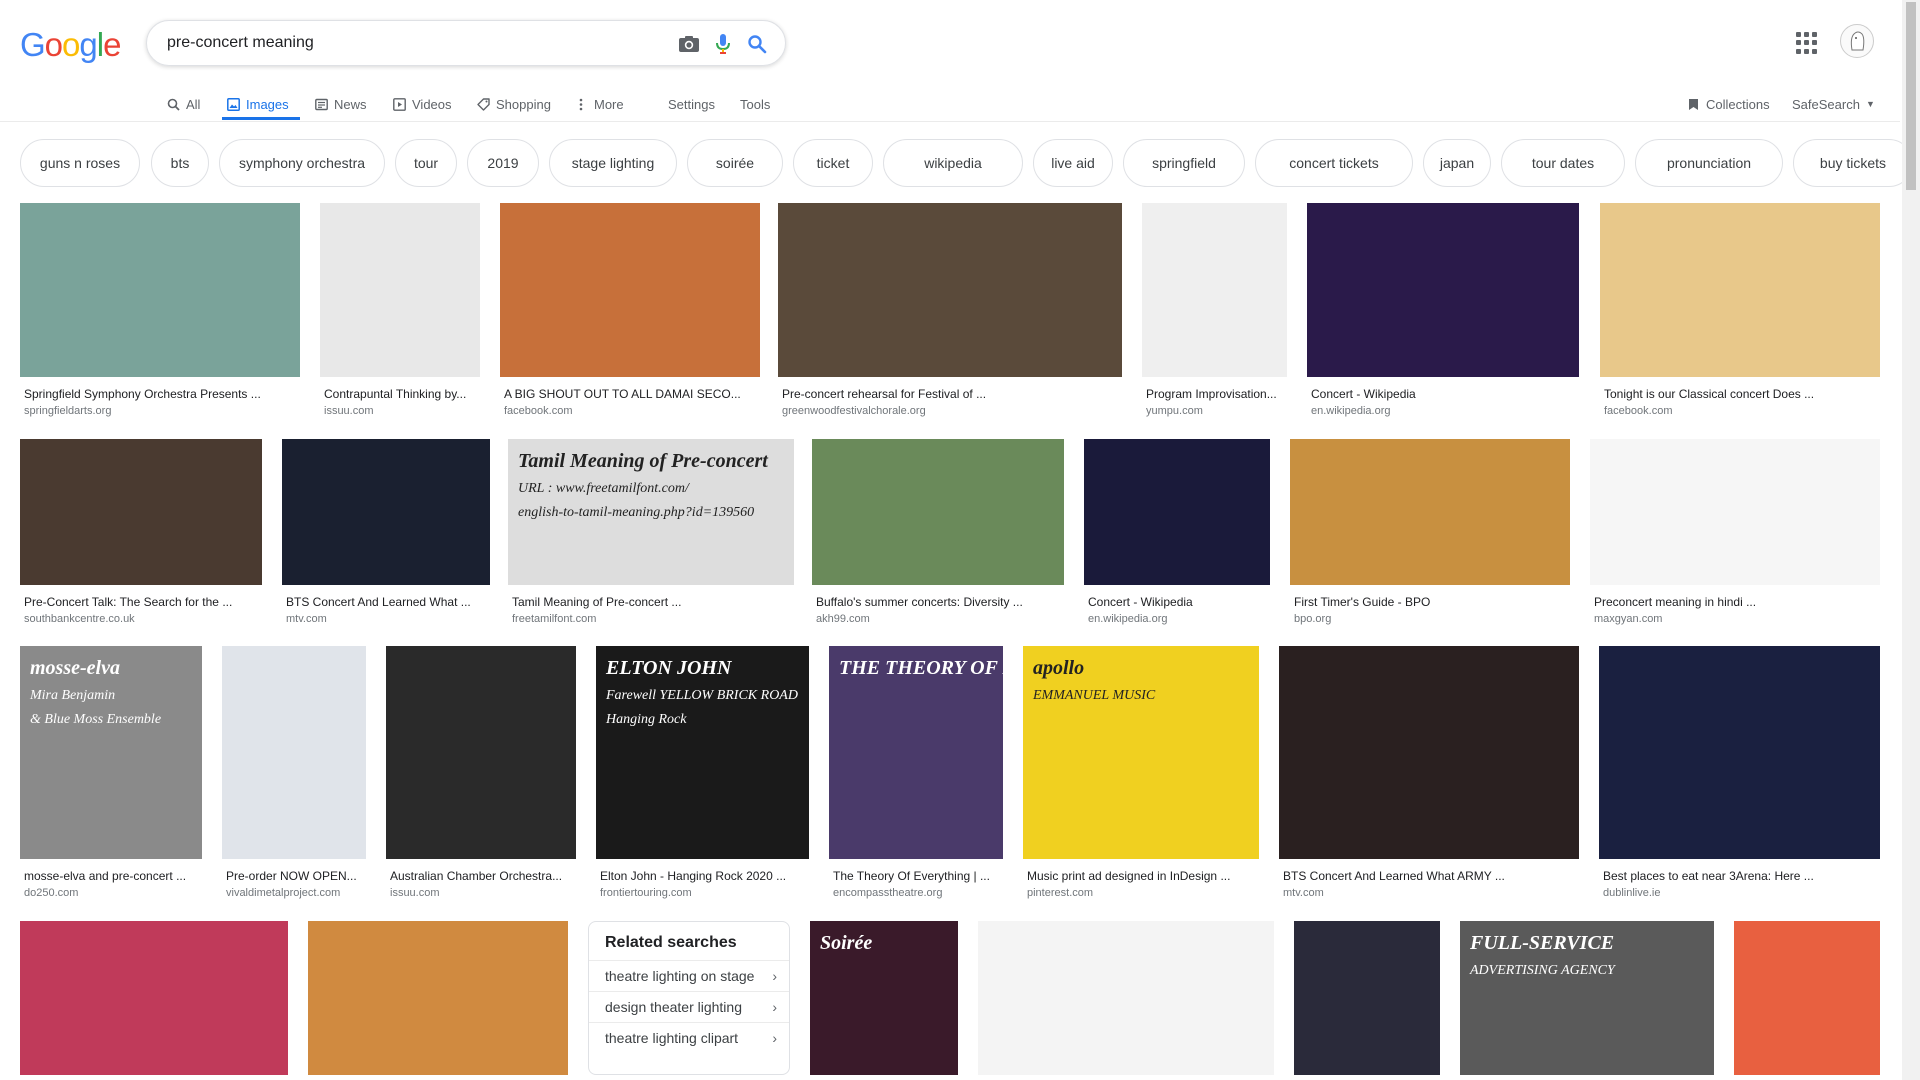 Image resolution: width=1920 pixels, height=1080 pixels. What do you see at coordinates (1073, 163) in the screenshot?
I see `suggestion-chip: live aid` at bounding box center [1073, 163].